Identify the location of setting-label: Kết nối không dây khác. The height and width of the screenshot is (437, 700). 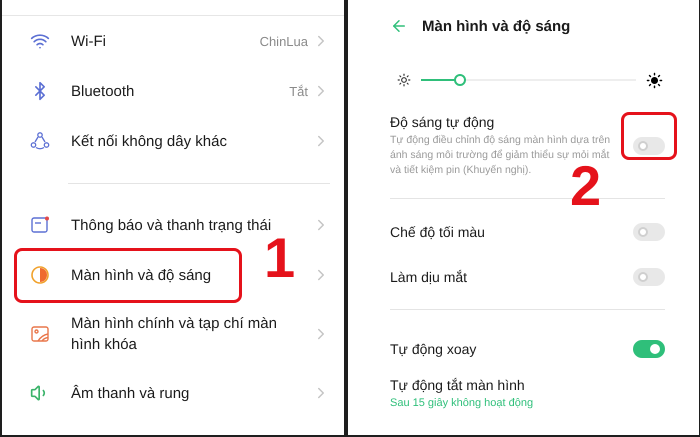
(149, 142).